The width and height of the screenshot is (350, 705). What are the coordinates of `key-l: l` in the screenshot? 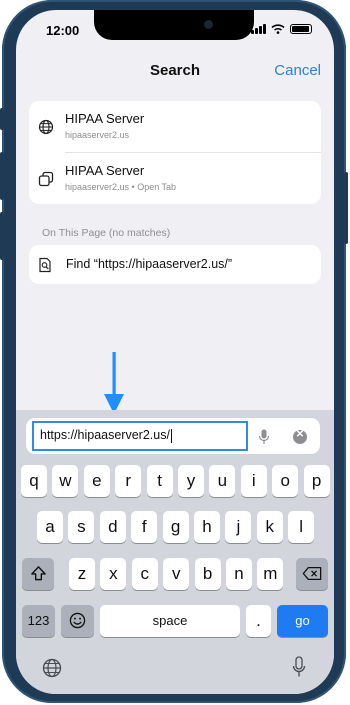 It's located at (301, 527).